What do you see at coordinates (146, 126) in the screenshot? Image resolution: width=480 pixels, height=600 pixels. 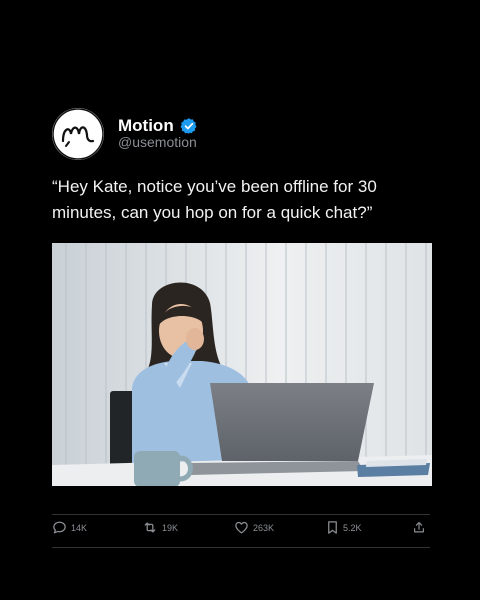 I see `account-name: Motion` at bounding box center [146, 126].